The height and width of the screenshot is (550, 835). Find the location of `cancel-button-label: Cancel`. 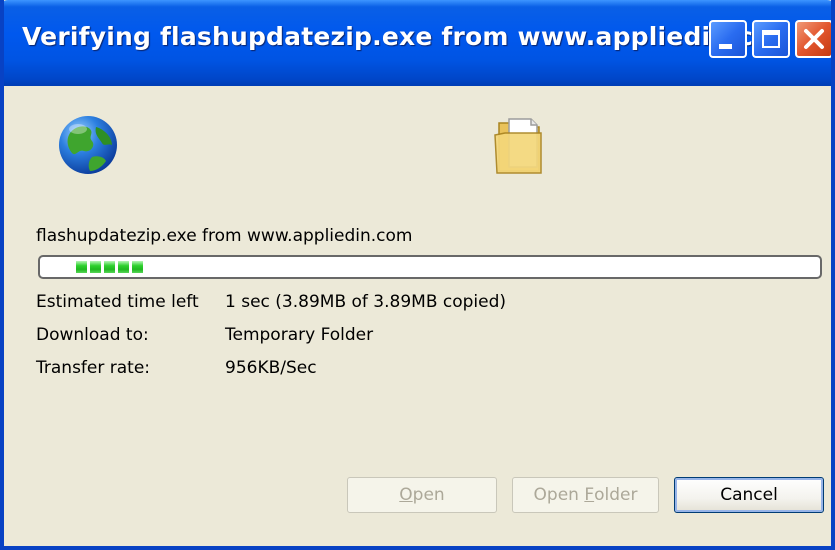

cancel-button-label: Cancel is located at coordinates (749, 495).